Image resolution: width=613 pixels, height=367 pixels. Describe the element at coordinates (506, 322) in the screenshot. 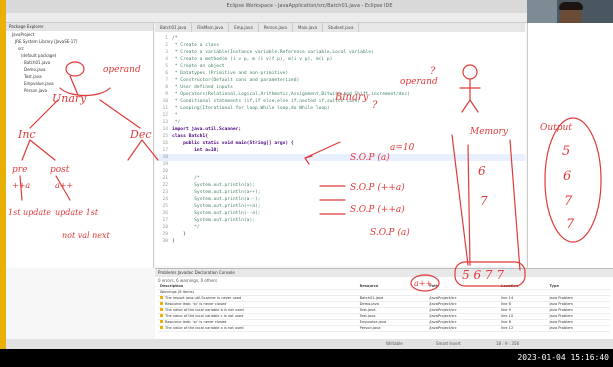

I see `problems-cell-text: line 8` at that location.